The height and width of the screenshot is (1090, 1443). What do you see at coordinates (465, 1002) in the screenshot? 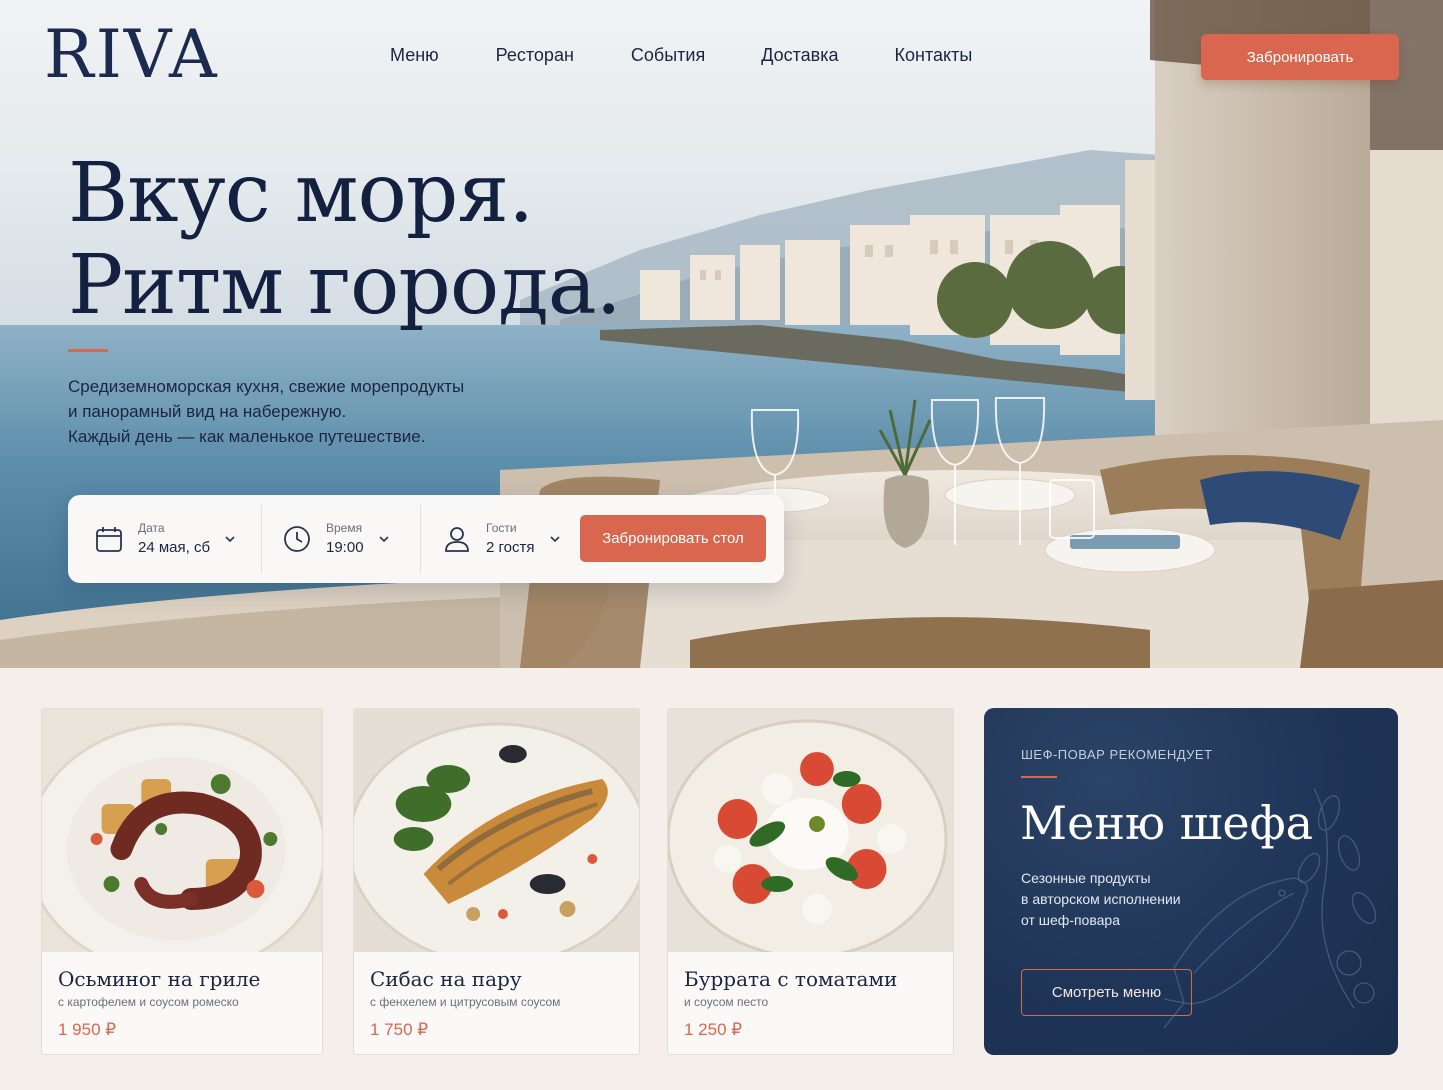
I see `dish-description: с фенхелем и цитрусовым соусом` at bounding box center [465, 1002].